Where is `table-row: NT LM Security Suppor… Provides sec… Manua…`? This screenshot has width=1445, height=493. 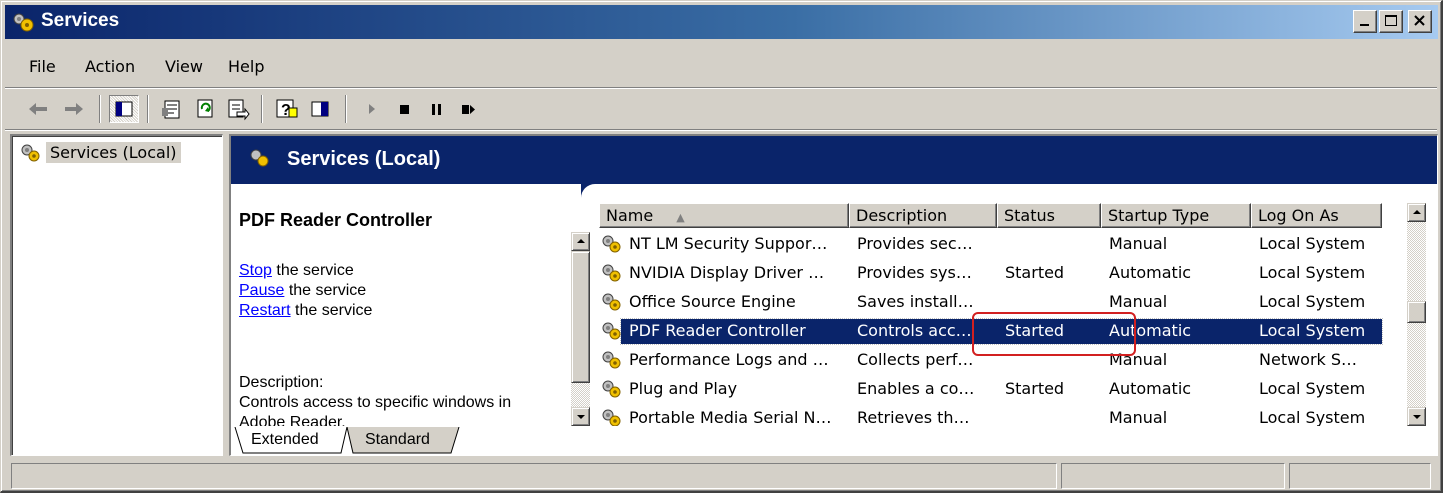 table-row: NT LM Security Suppor… Provides sec… Manua… is located at coordinates (990, 244).